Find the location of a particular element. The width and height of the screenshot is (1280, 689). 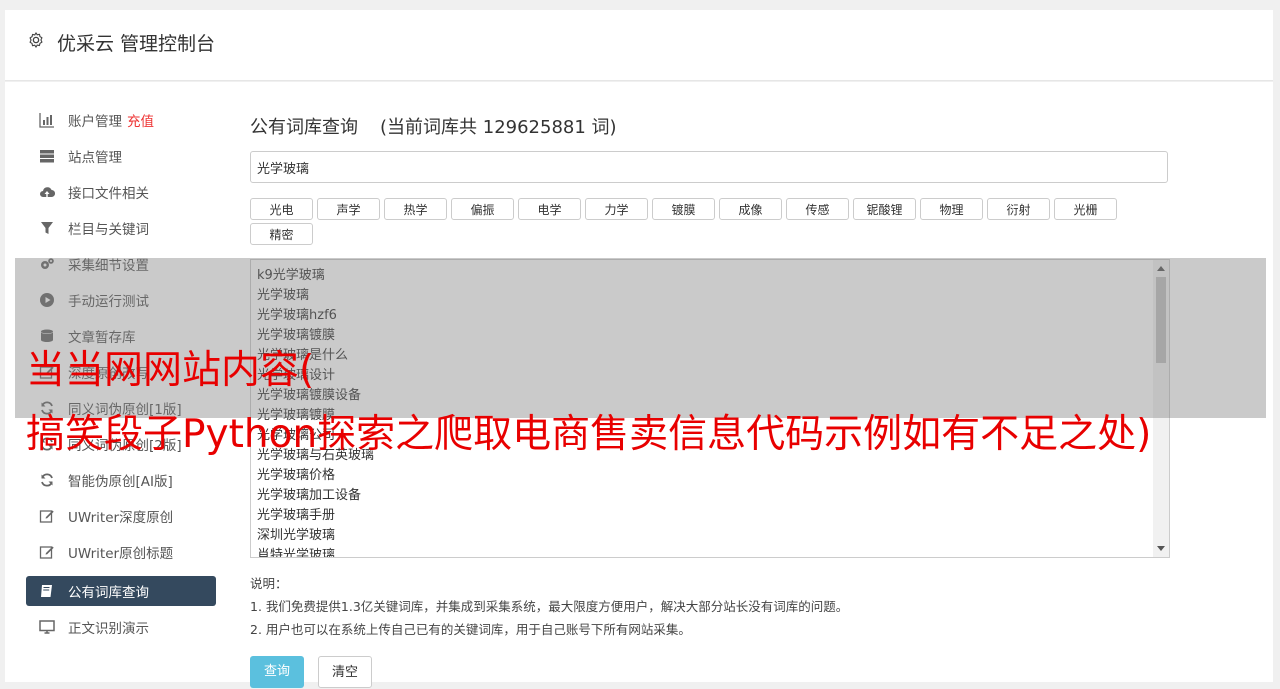

sidebar-item-public-lexicon: 公有词库查询 is located at coordinates (121, 591).